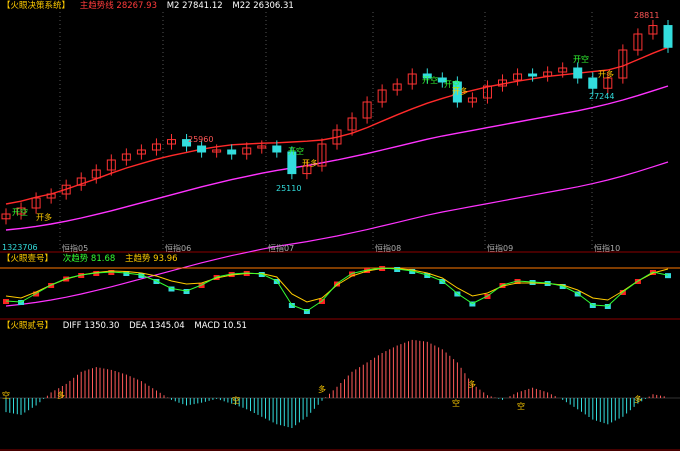 The width and height of the screenshot is (680, 451). Describe the element at coordinates (220, 326) in the screenshot. I see `legend-macd: MACD 10.51` at that location.